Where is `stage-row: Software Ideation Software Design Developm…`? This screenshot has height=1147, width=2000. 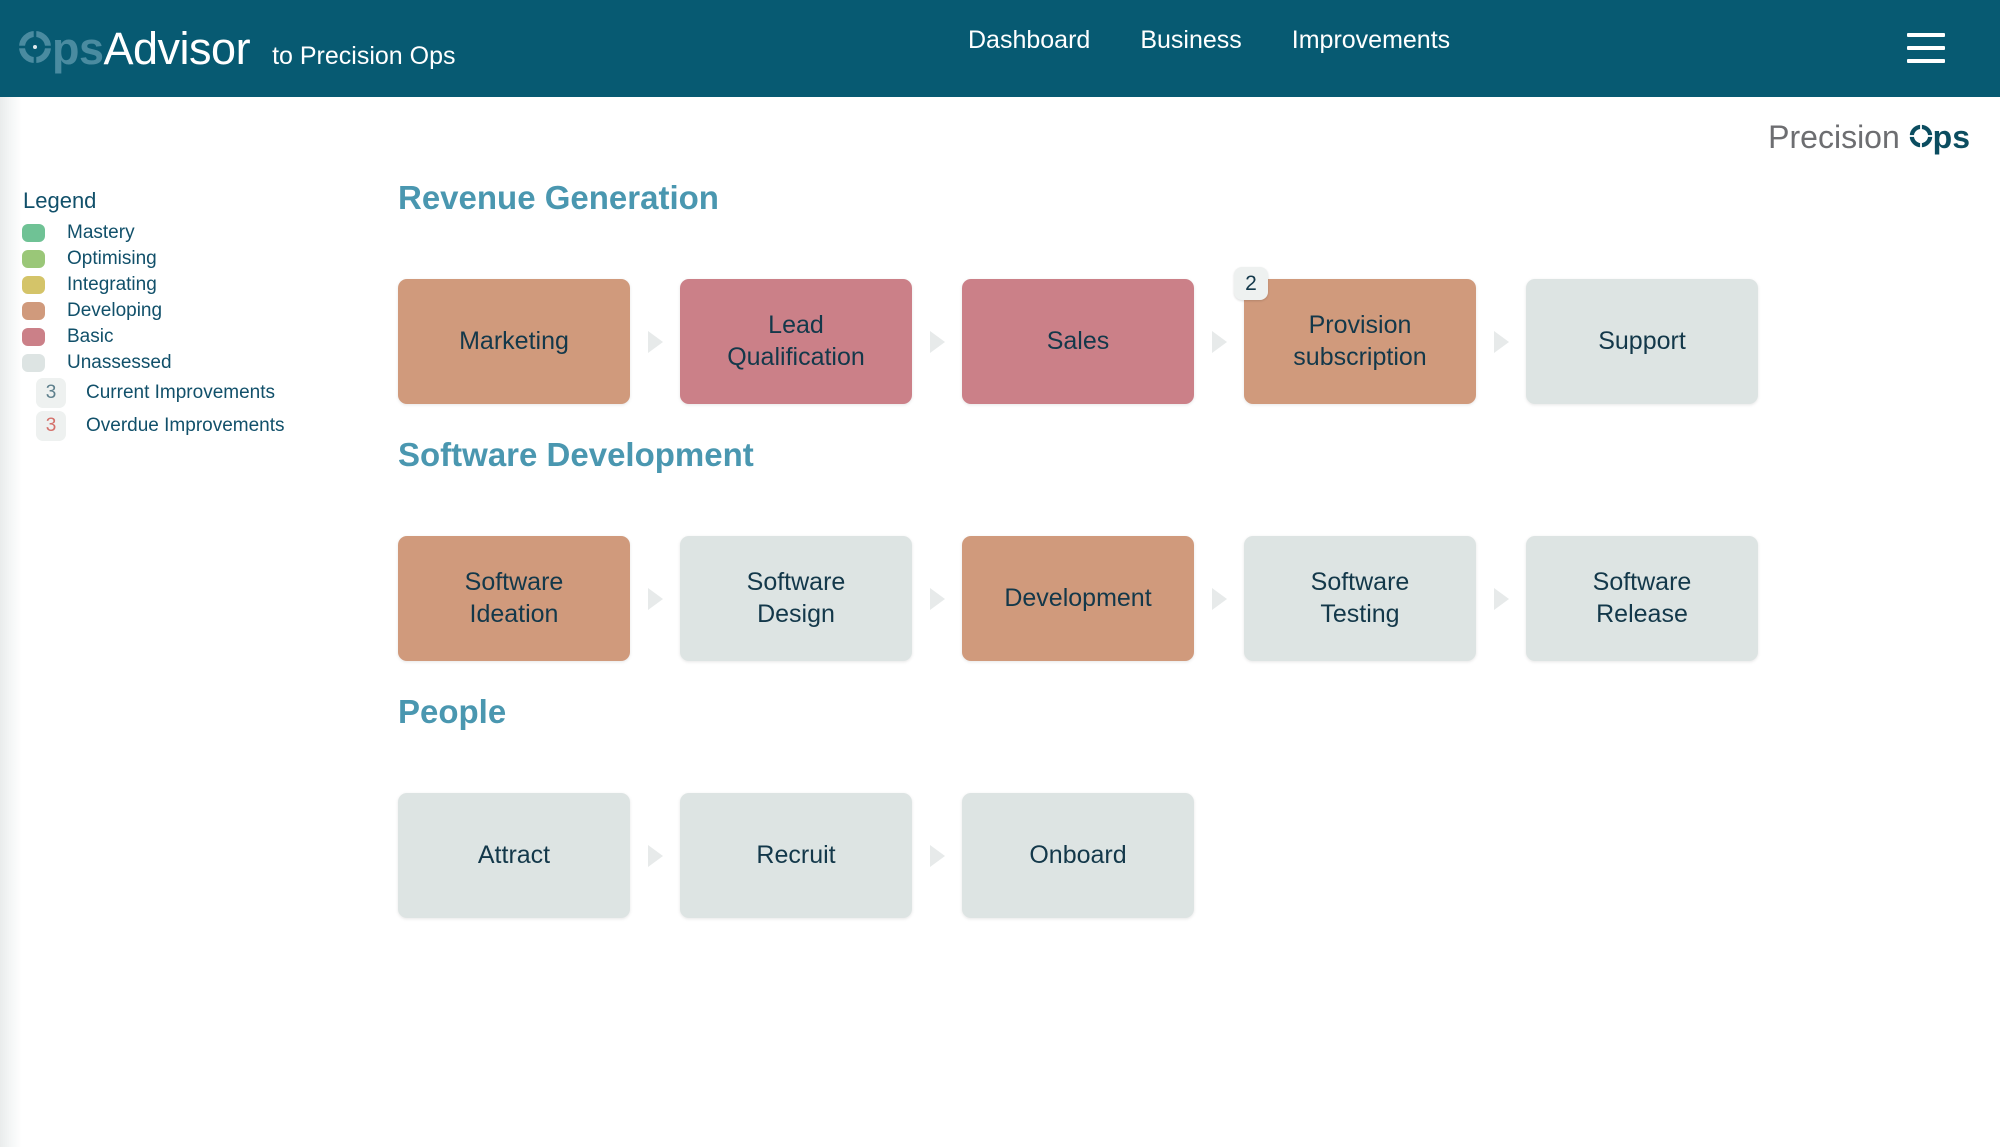 stage-row: Software Ideation Software Design Developm… is located at coordinates (1078, 598).